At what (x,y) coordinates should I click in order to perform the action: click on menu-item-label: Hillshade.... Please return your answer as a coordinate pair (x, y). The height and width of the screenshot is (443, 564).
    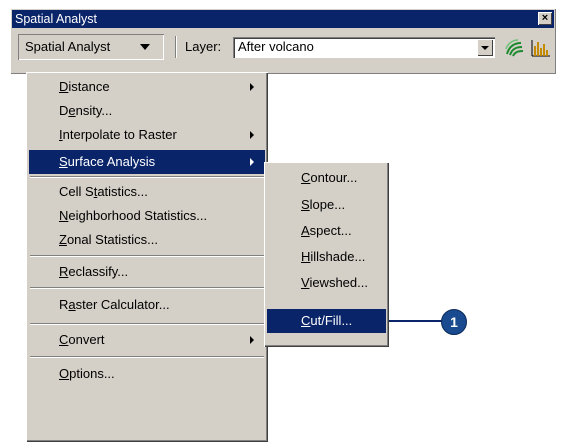
    Looking at the image, I should click on (333, 256).